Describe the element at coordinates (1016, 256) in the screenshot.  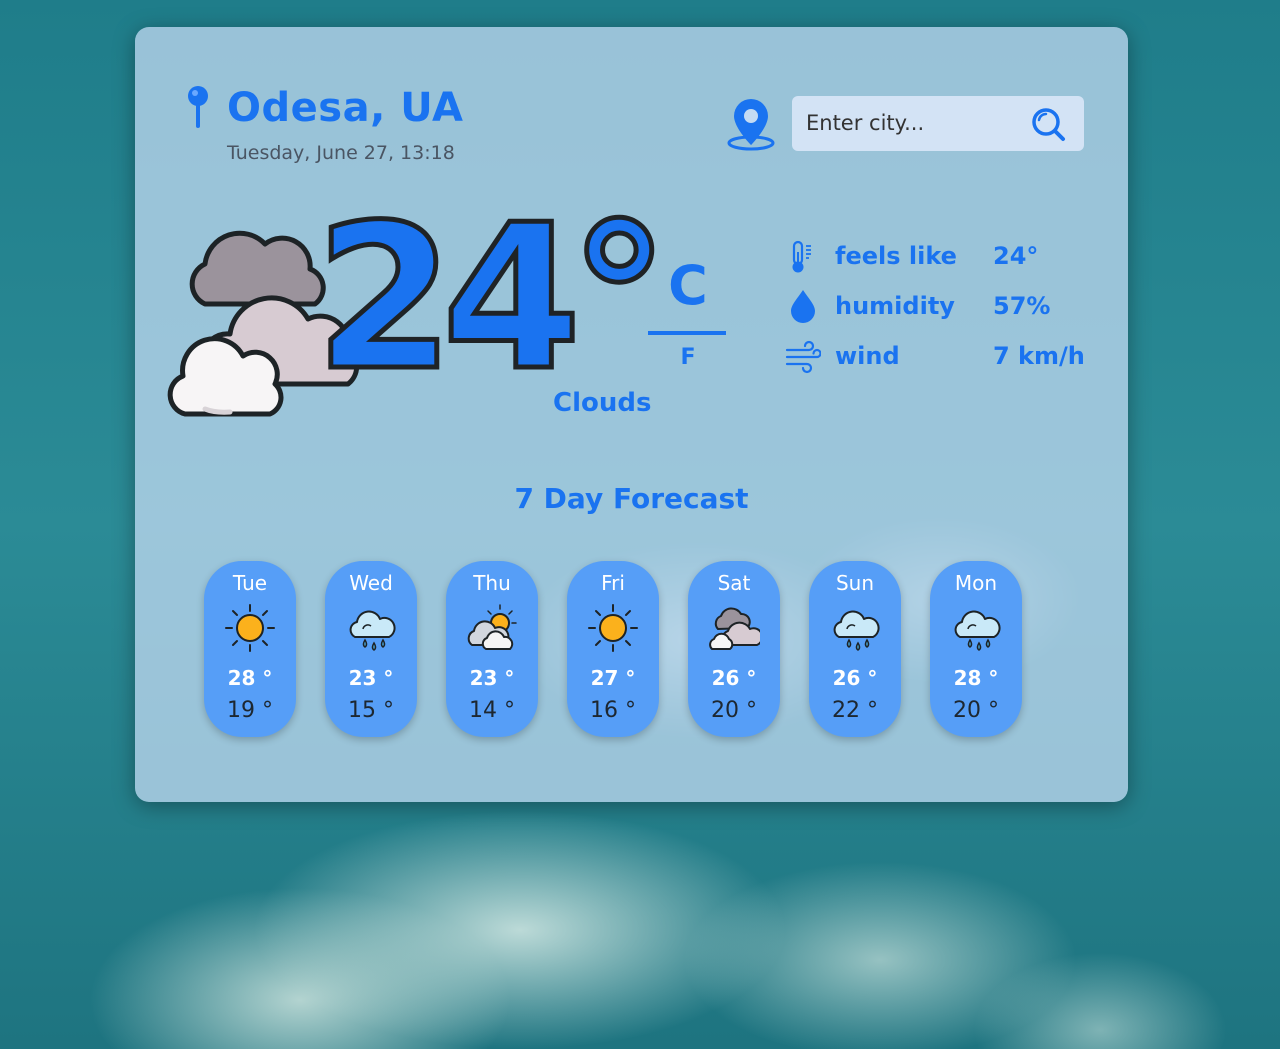
I see `feels-like-value: 24°` at that location.